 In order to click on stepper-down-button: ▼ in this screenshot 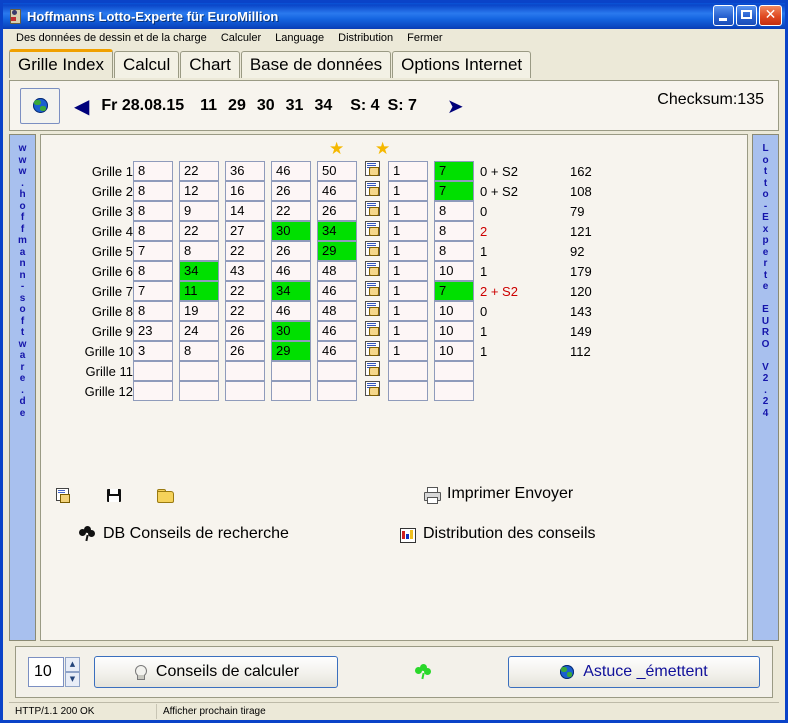, I will do `click(72, 679)`.